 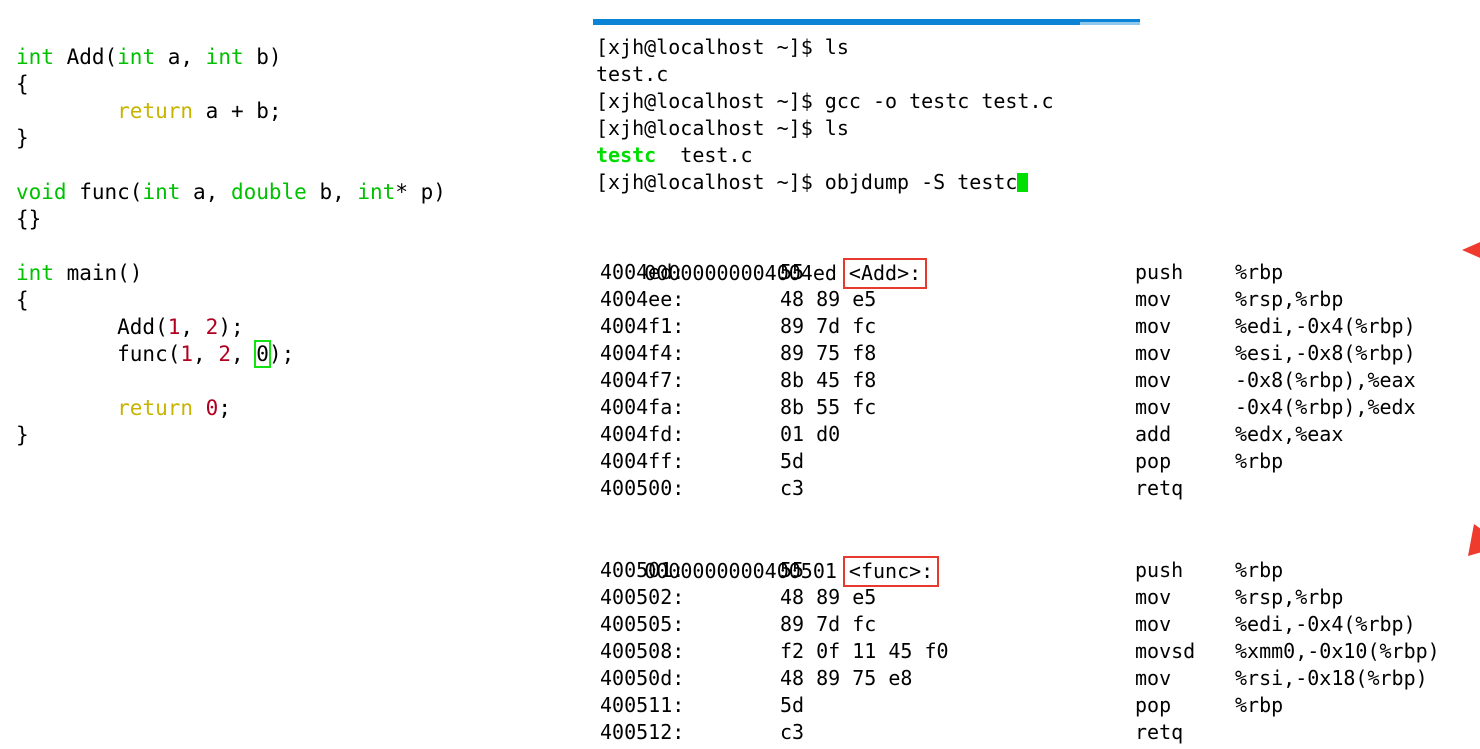 I want to click on instruction-bytes: 89 75 f8, so click(x=828, y=353).